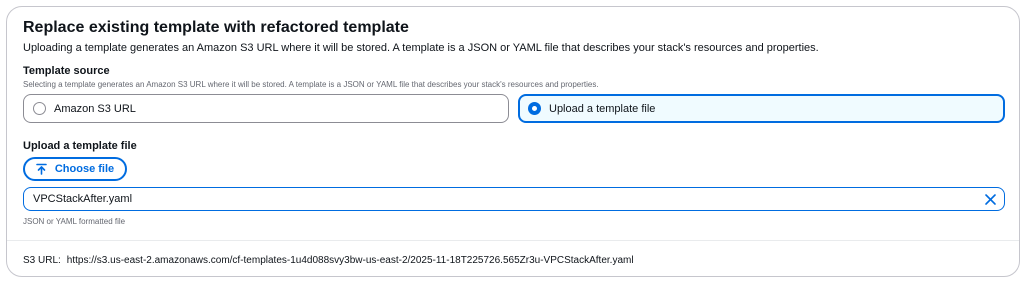 The image size is (1024, 286). What do you see at coordinates (66, 71) in the screenshot?
I see `template-source-label: Template source` at bounding box center [66, 71].